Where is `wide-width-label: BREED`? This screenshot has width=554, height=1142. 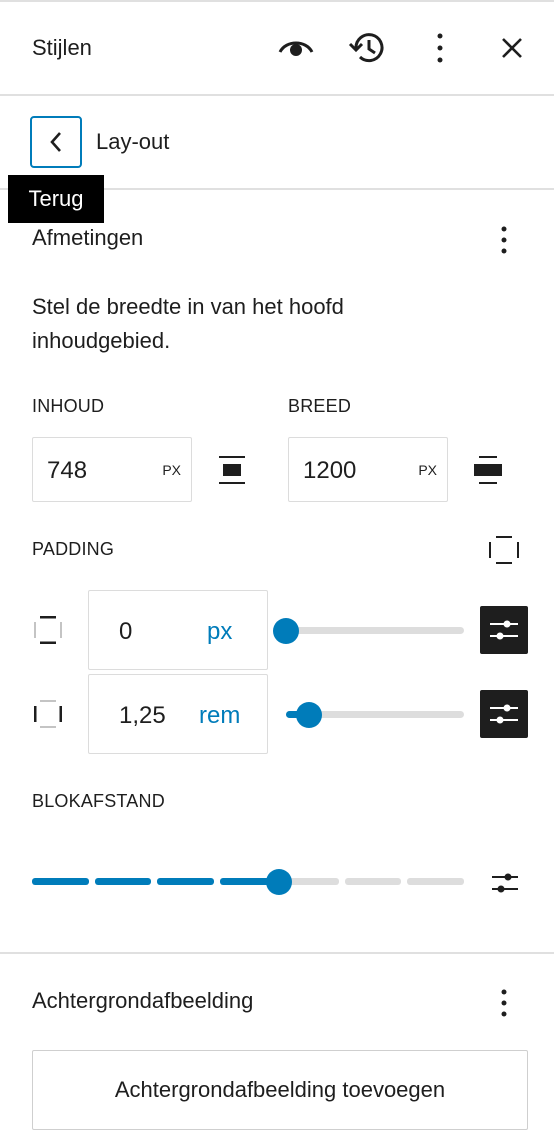
wide-width-label: BREED is located at coordinates (320, 406).